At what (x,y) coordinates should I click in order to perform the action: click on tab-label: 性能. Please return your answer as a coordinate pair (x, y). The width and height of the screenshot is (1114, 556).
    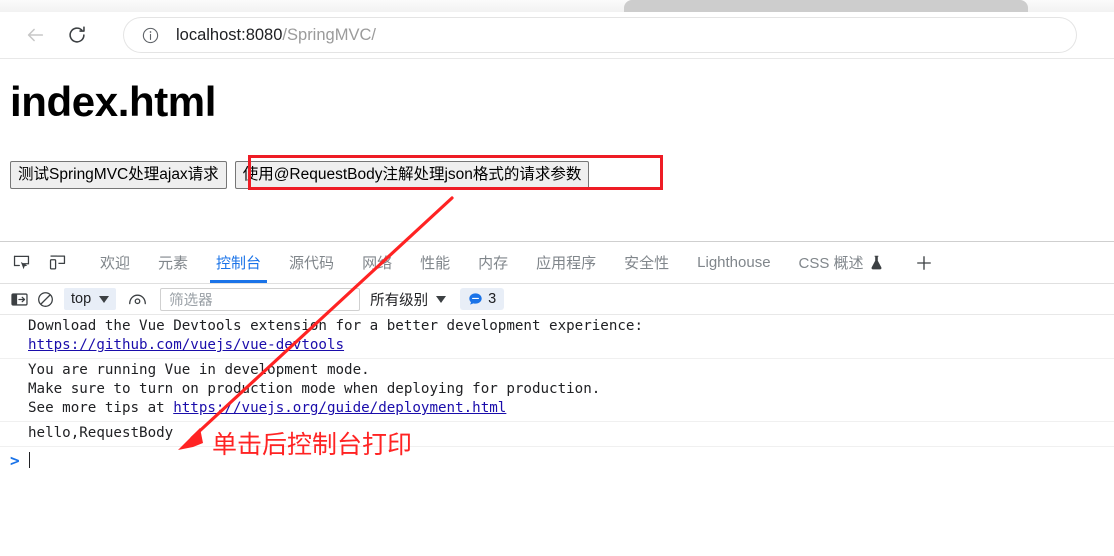
    Looking at the image, I should click on (435, 263).